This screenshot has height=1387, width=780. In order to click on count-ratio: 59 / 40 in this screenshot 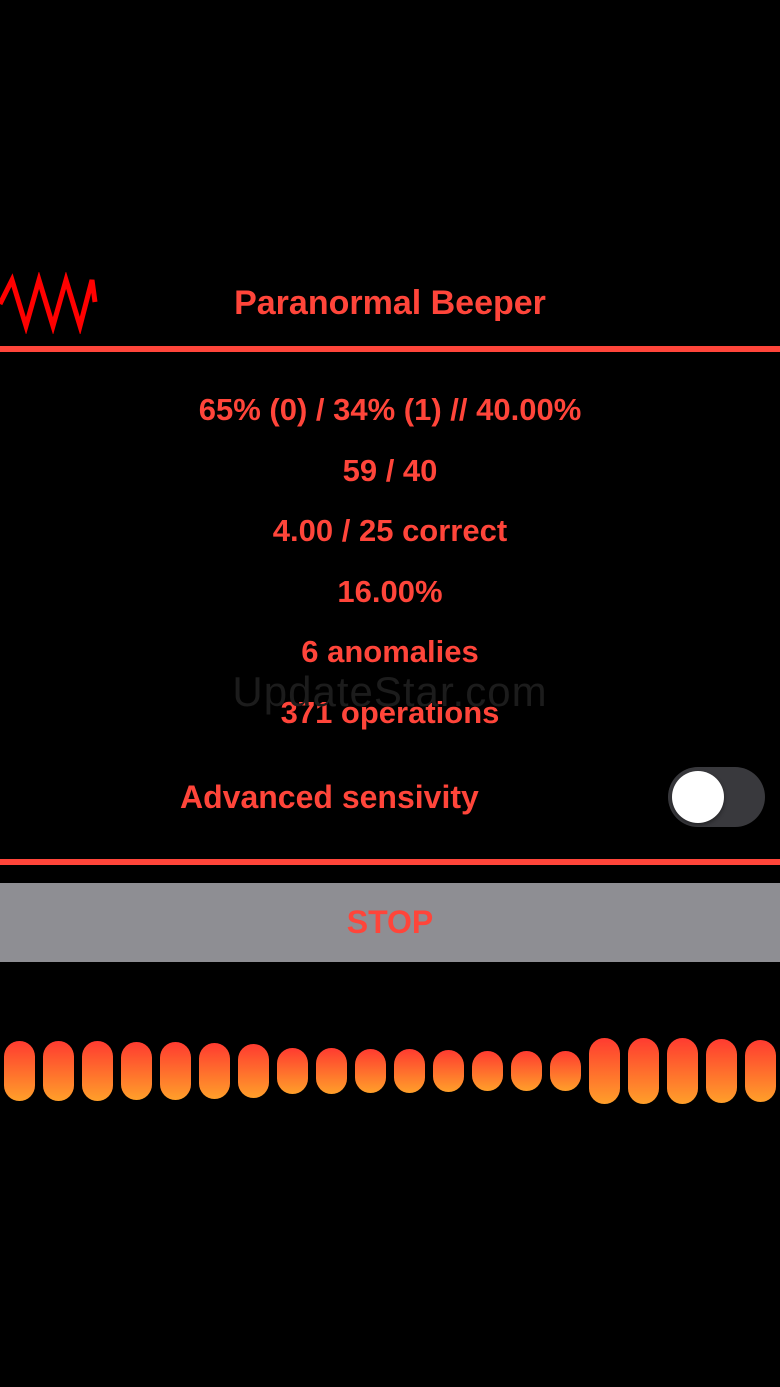, I will do `click(390, 470)`.